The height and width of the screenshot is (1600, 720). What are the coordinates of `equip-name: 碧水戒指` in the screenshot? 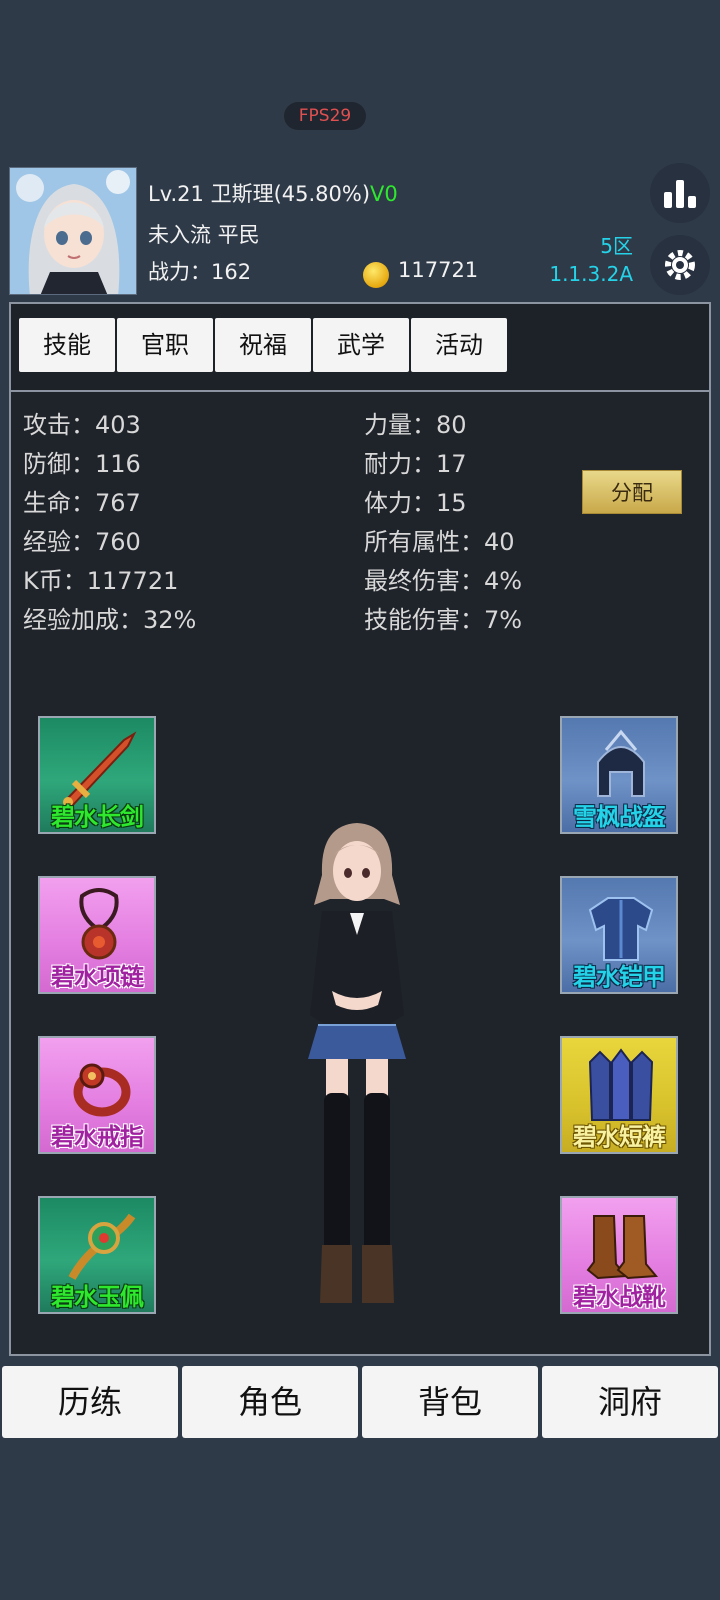 It's located at (97, 1137).